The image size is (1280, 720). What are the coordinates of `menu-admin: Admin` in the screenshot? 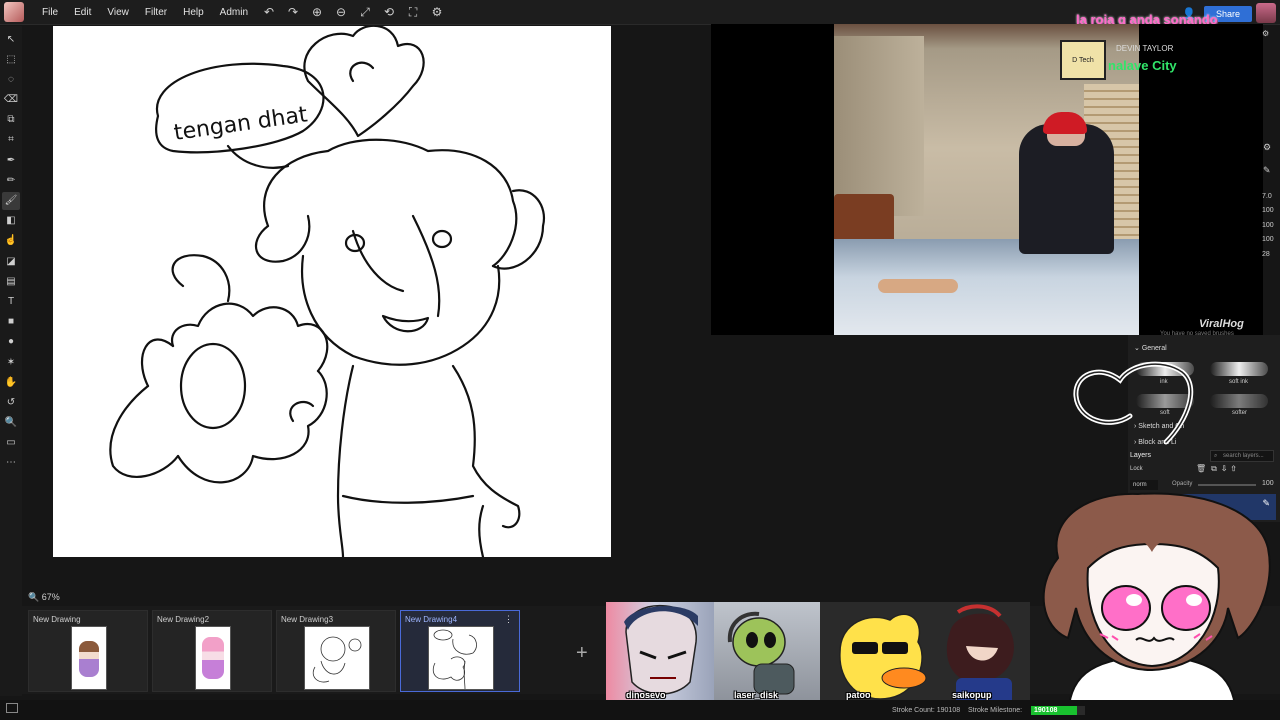 It's located at (234, 12).